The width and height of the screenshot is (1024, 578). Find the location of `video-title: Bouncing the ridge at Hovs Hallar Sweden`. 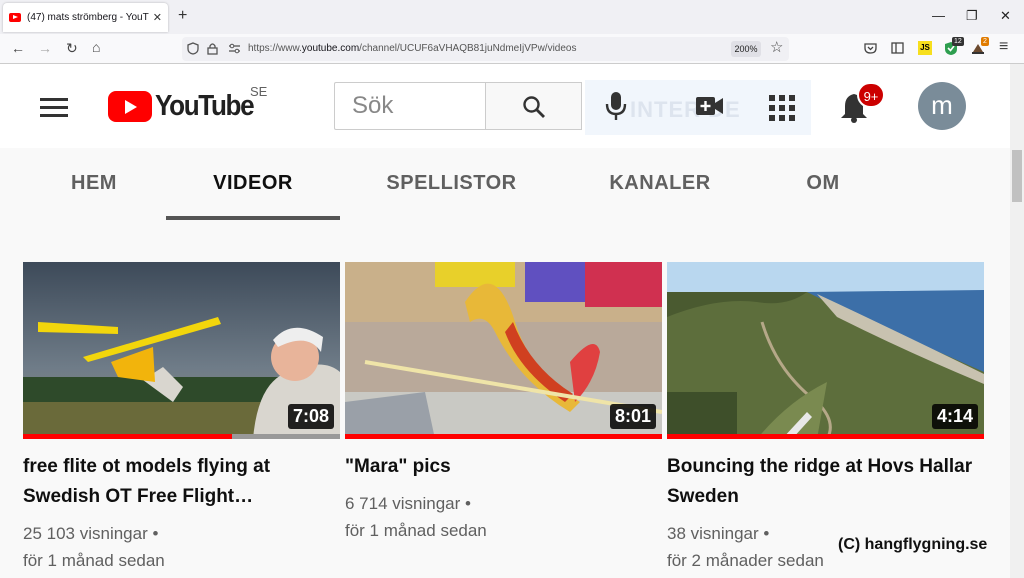

video-title: Bouncing the ridge at Hovs Hallar Sweden is located at coordinates (825, 482).